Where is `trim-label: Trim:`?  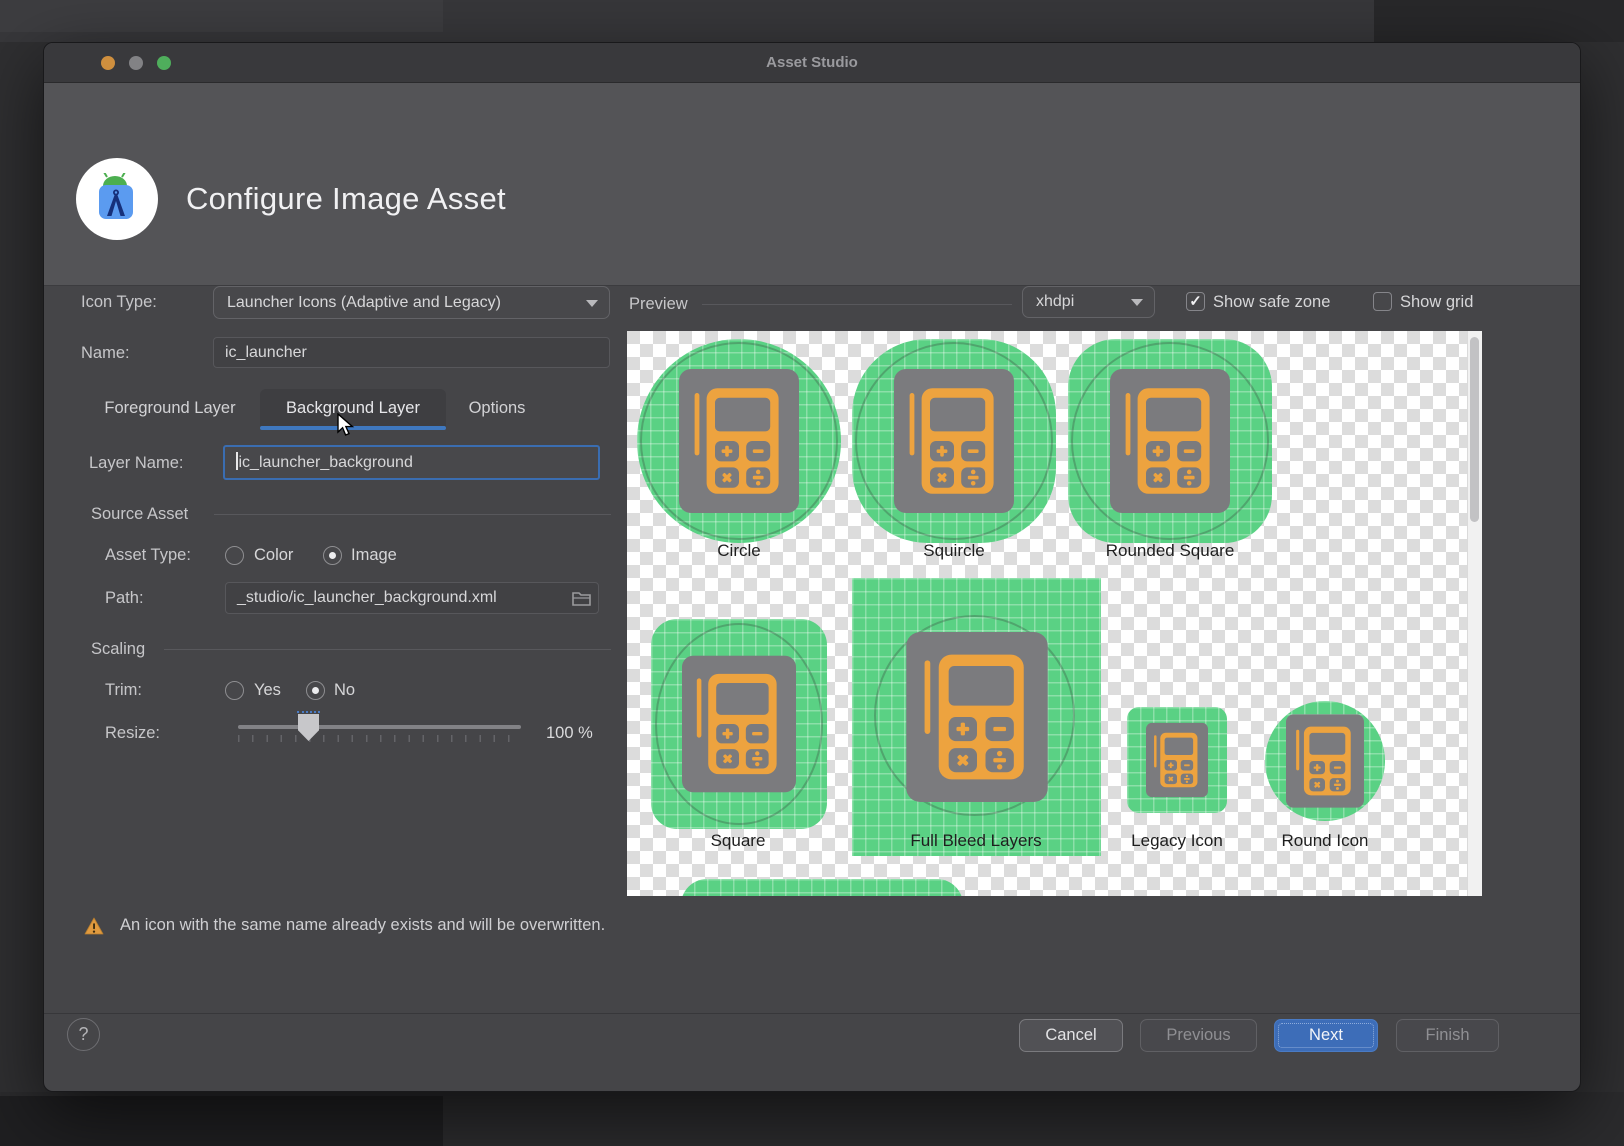
trim-label: Trim: is located at coordinates (123, 690).